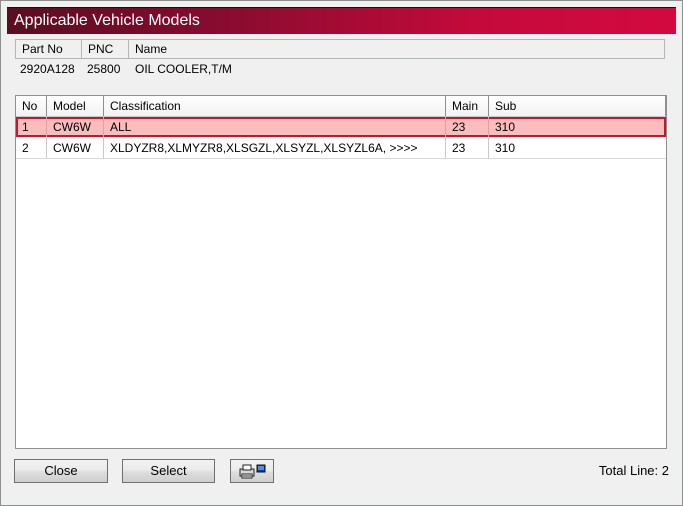 The image size is (683, 506). What do you see at coordinates (61, 471) in the screenshot?
I see `close-button: Close` at bounding box center [61, 471].